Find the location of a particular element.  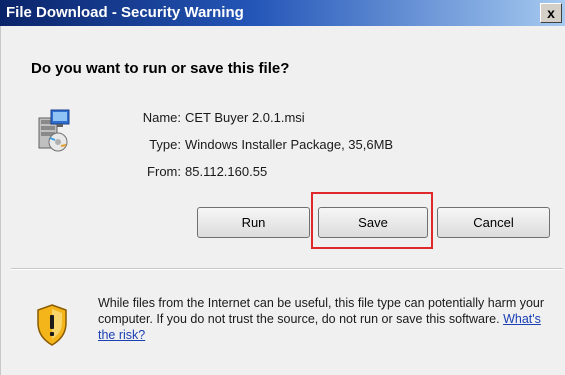

title-bar: File Download - Security Warning x is located at coordinates (282, 13).